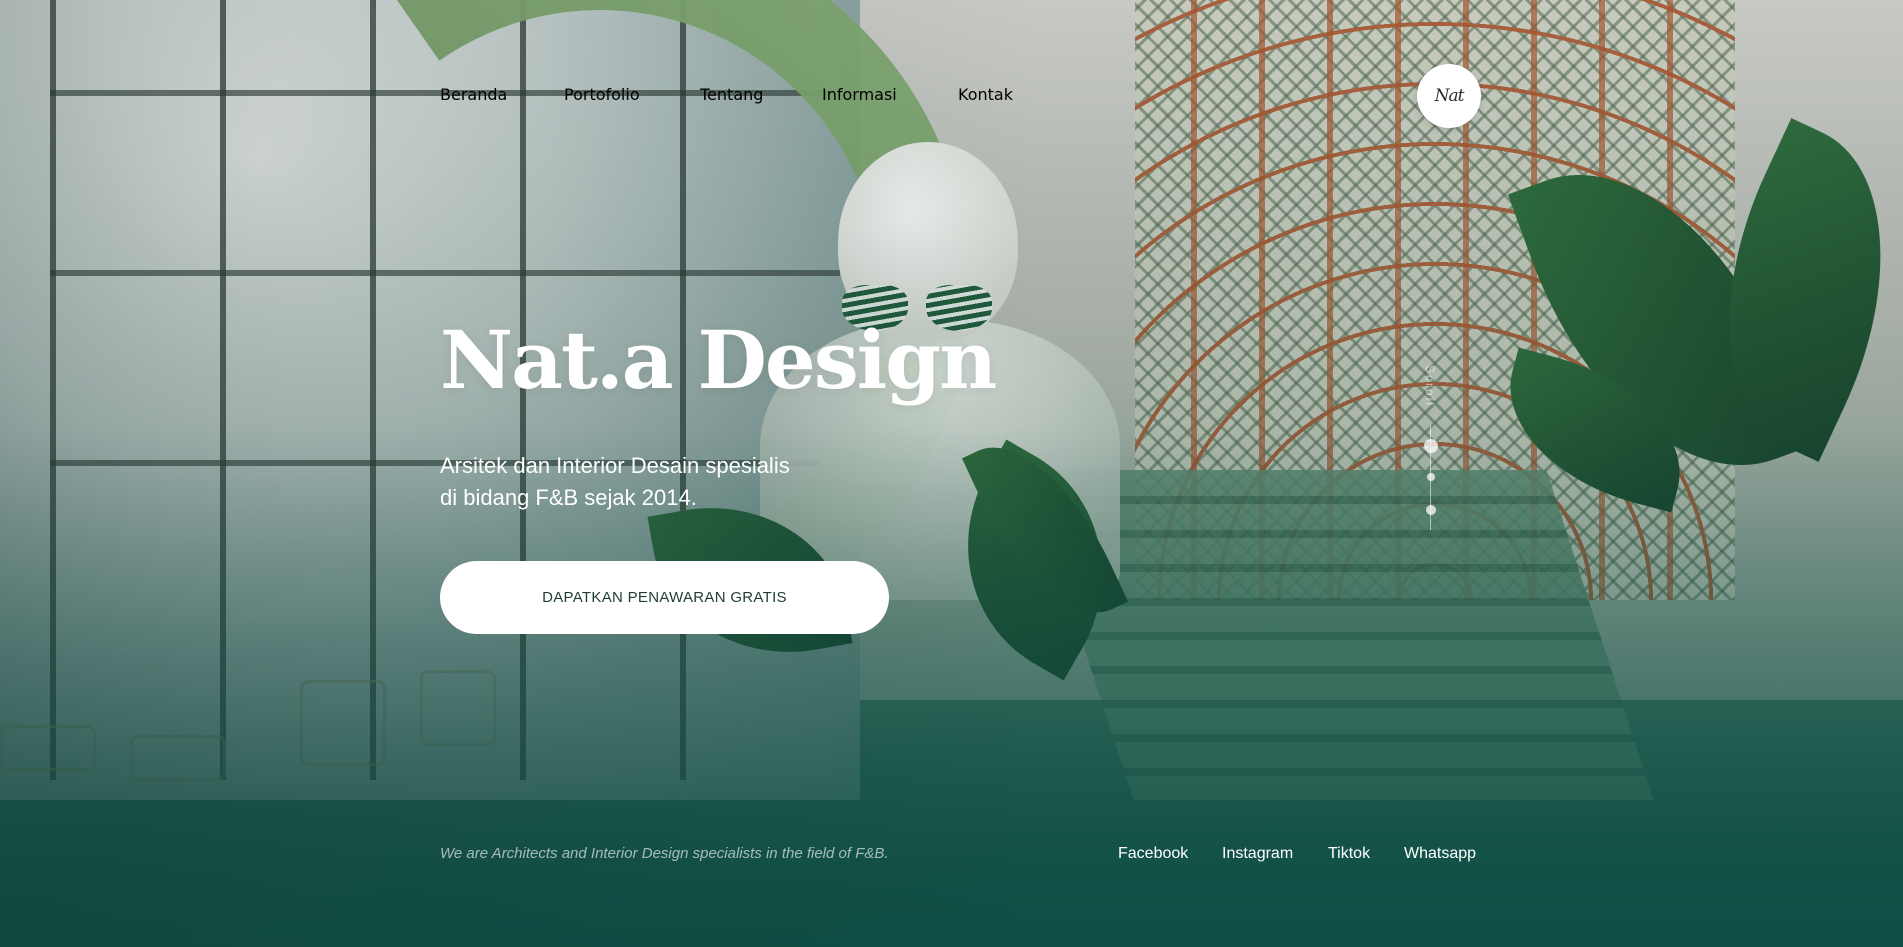  What do you see at coordinates (718, 360) in the screenshot?
I see `hero-title: Nat.a Design` at bounding box center [718, 360].